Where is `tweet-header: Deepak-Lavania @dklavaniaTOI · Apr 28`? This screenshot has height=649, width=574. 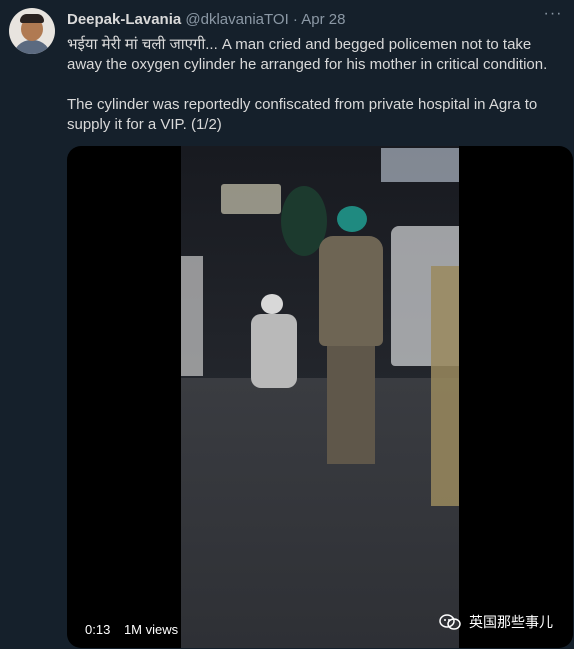
tweet-header: Deepak-Lavania @dklavaniaTOI · Apr 28 is located at coordinates (206, 19).